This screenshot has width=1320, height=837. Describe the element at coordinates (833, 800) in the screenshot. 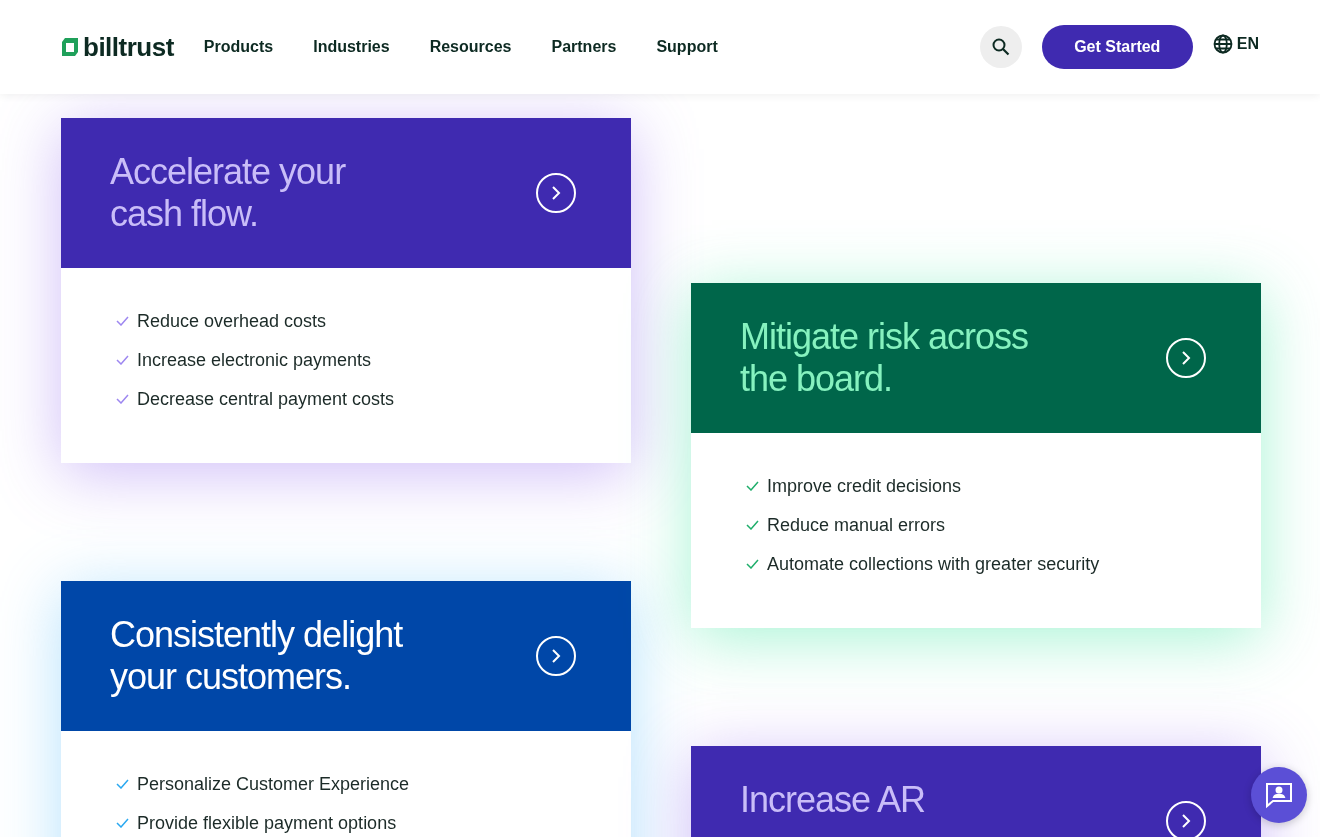

I see `card-title: Increase AR` at that location.